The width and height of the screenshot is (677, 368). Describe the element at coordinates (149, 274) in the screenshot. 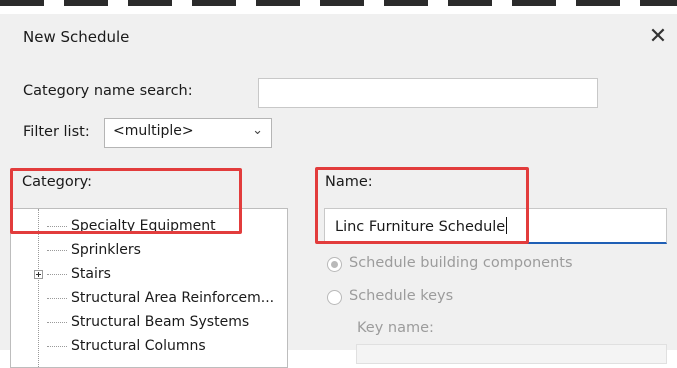

I see `tree-item-stairs: Stairs` at that location.